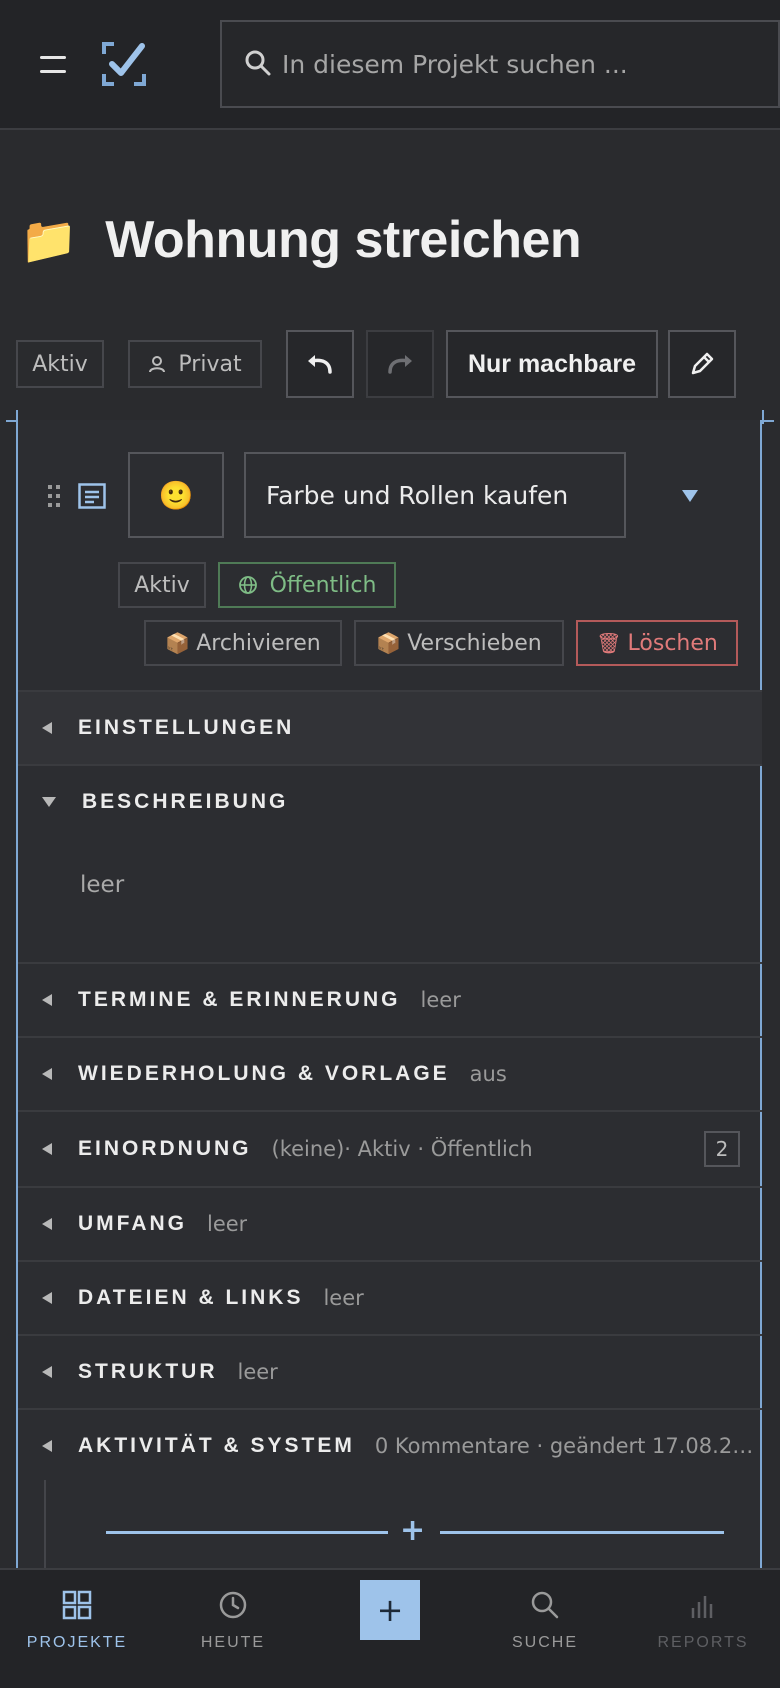  I want to click on delete-button: 🗑 Löschen, so click(657, 643).